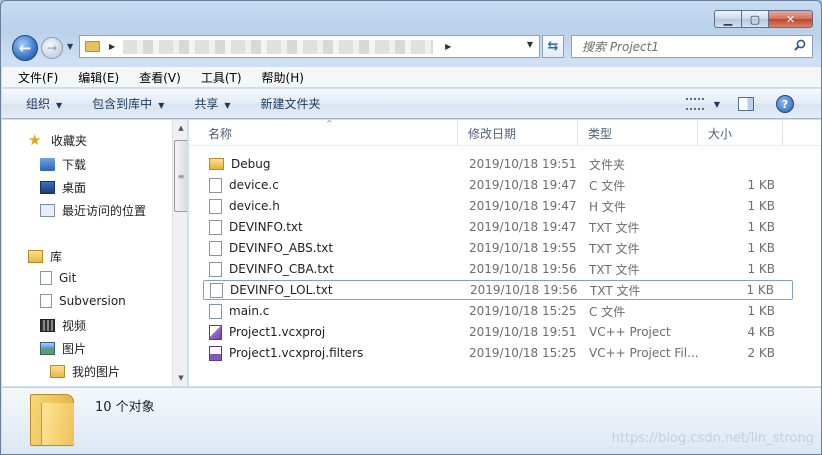  What do you see at coordinates (746, 104) in the screenshot?
I see `preview-pane-icon` at bounding box center [746, 104].